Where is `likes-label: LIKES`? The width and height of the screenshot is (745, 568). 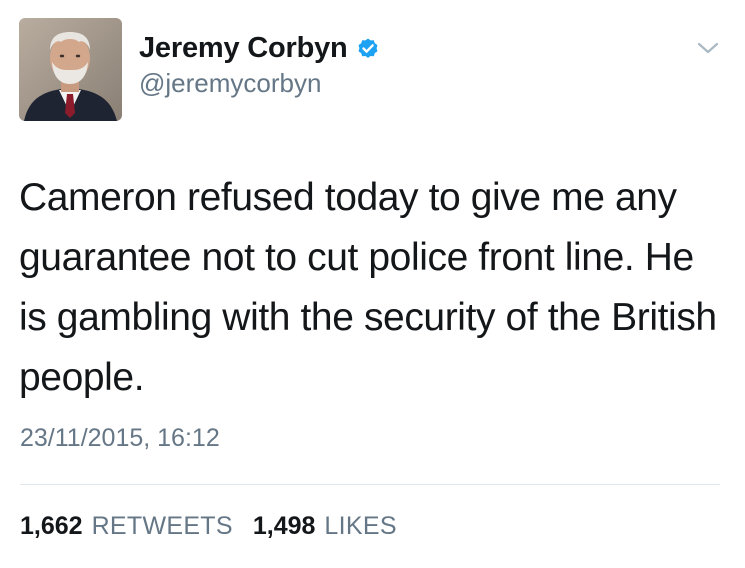 likes-label: LIKES is located at coordinates (360, 526).